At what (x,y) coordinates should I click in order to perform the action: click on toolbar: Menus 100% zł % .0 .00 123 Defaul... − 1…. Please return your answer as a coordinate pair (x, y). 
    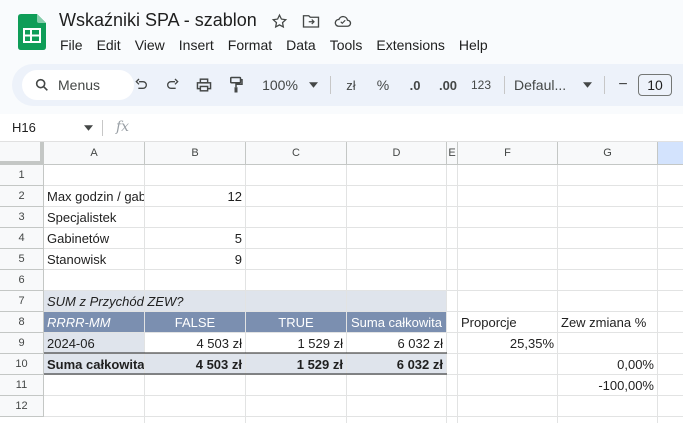
    Looking at the image, I should click on (347, 85).